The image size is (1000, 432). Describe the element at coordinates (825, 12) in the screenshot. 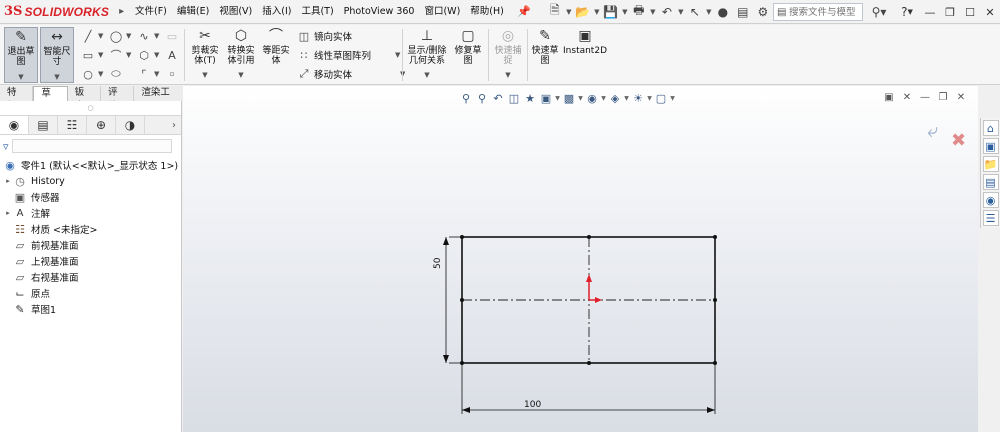

I see `search-input` at that location.